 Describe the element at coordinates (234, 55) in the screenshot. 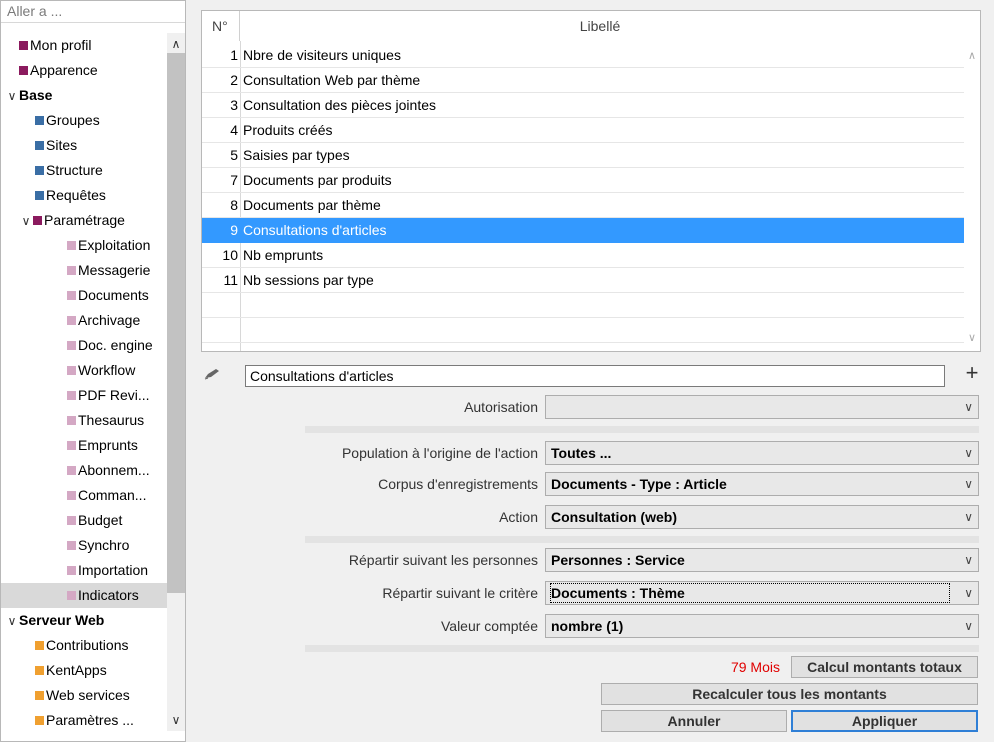

I see `row-number: 1` at that location.